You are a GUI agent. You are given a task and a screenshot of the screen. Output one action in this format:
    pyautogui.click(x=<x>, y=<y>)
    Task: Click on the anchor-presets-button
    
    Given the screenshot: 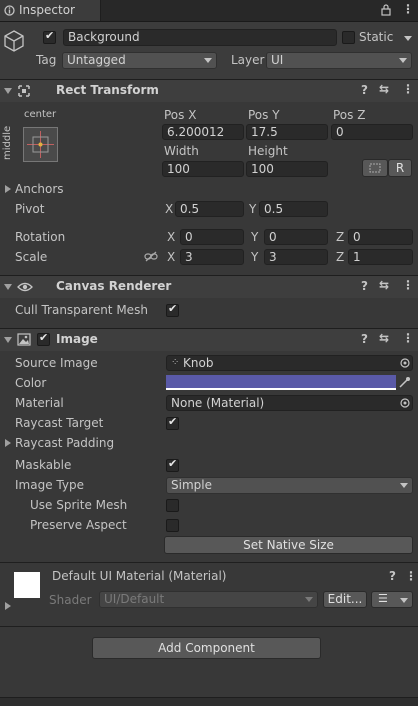 What is the action you would take?
    pyautogui.click(x=40, y=144)
    